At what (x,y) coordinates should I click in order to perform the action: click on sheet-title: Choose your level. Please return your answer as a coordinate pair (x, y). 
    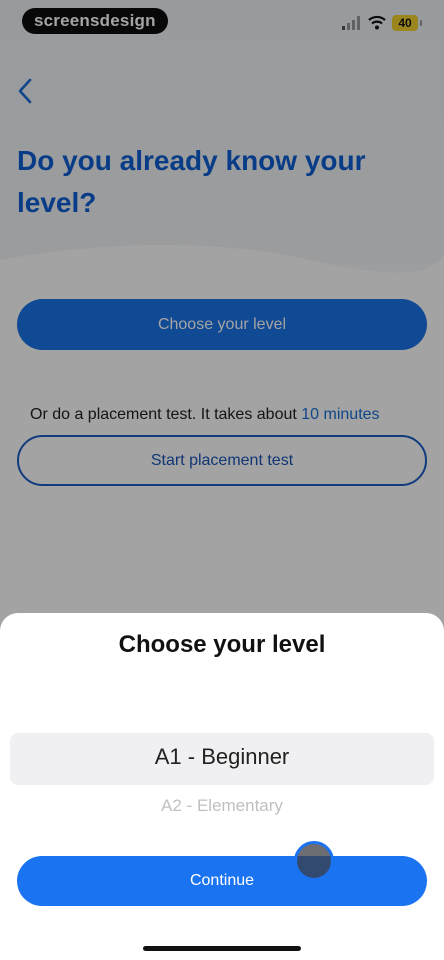
    Looking at the image, I should click on (222, 644).